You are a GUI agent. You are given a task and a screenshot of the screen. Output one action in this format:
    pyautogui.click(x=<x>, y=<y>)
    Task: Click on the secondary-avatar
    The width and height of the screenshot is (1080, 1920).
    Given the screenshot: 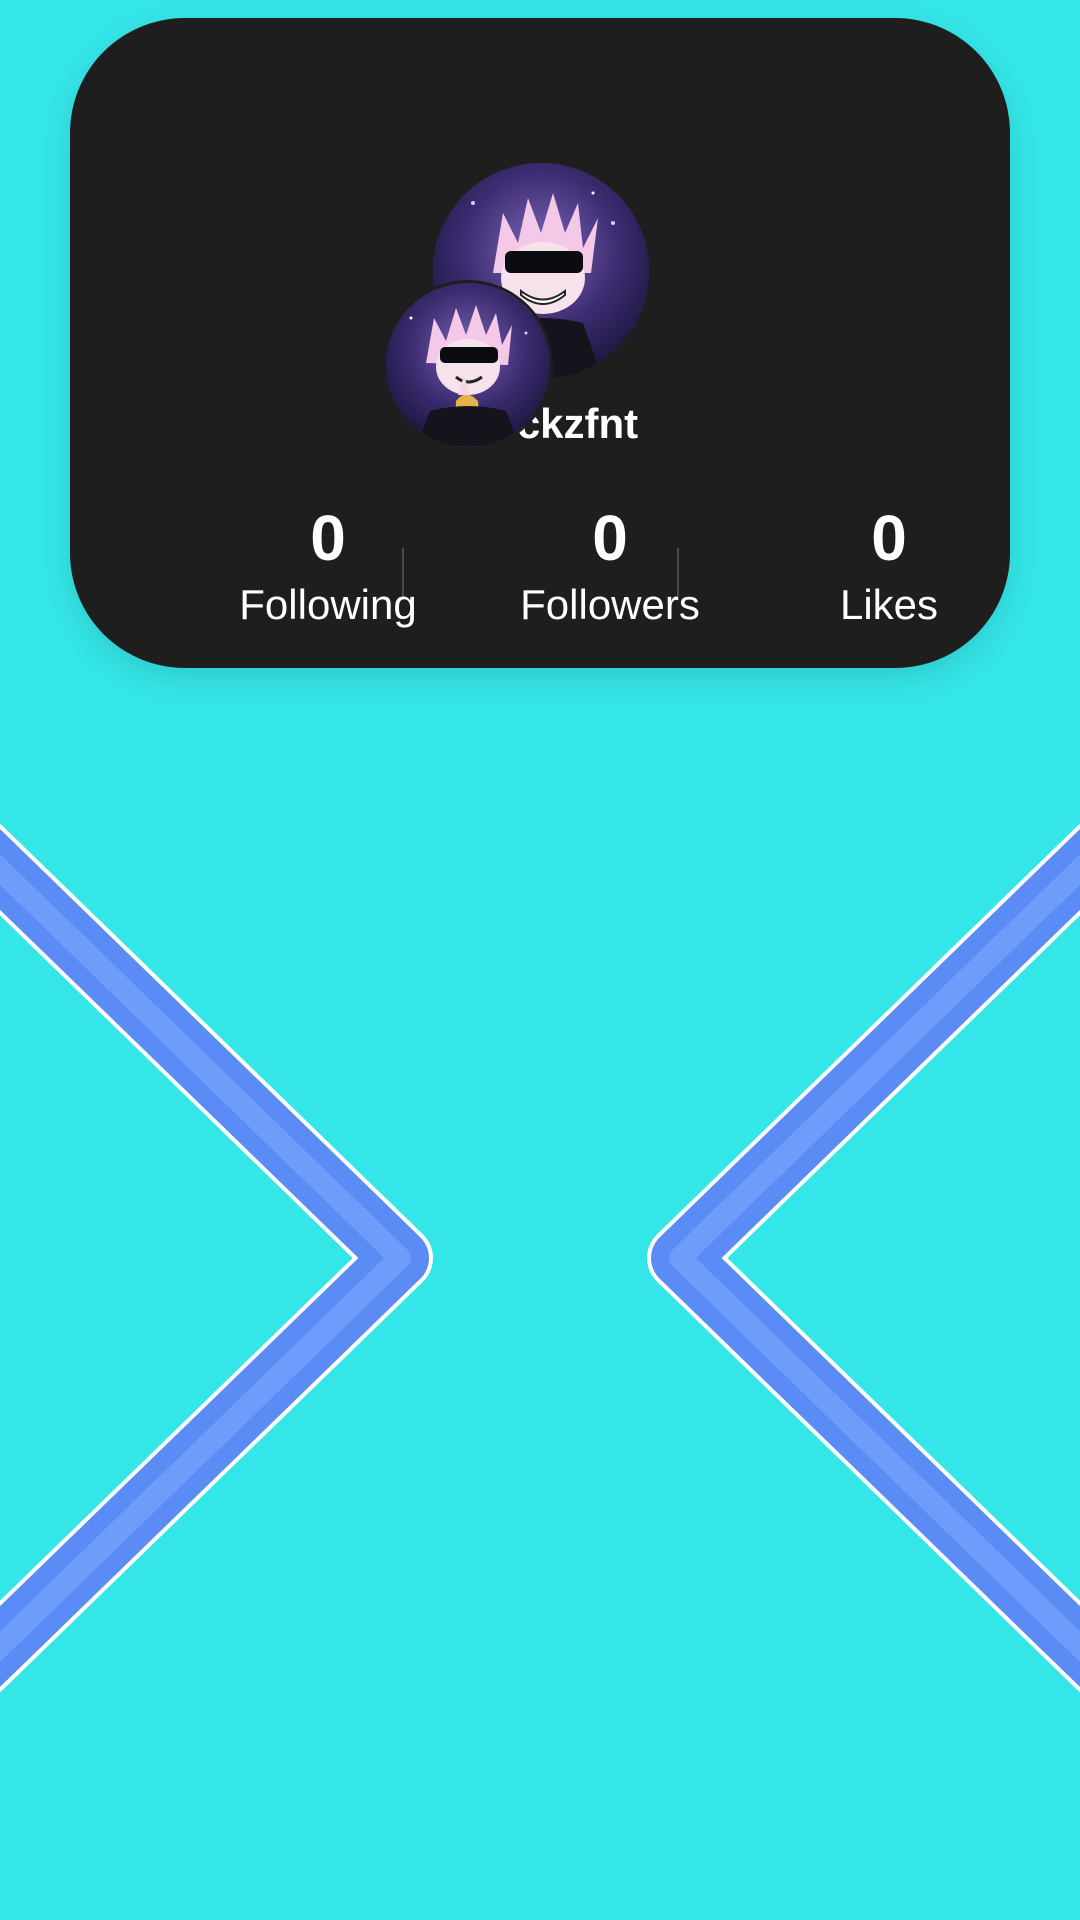 What is the action you would take?
    pyautogui.click(x=468, y=365)
    